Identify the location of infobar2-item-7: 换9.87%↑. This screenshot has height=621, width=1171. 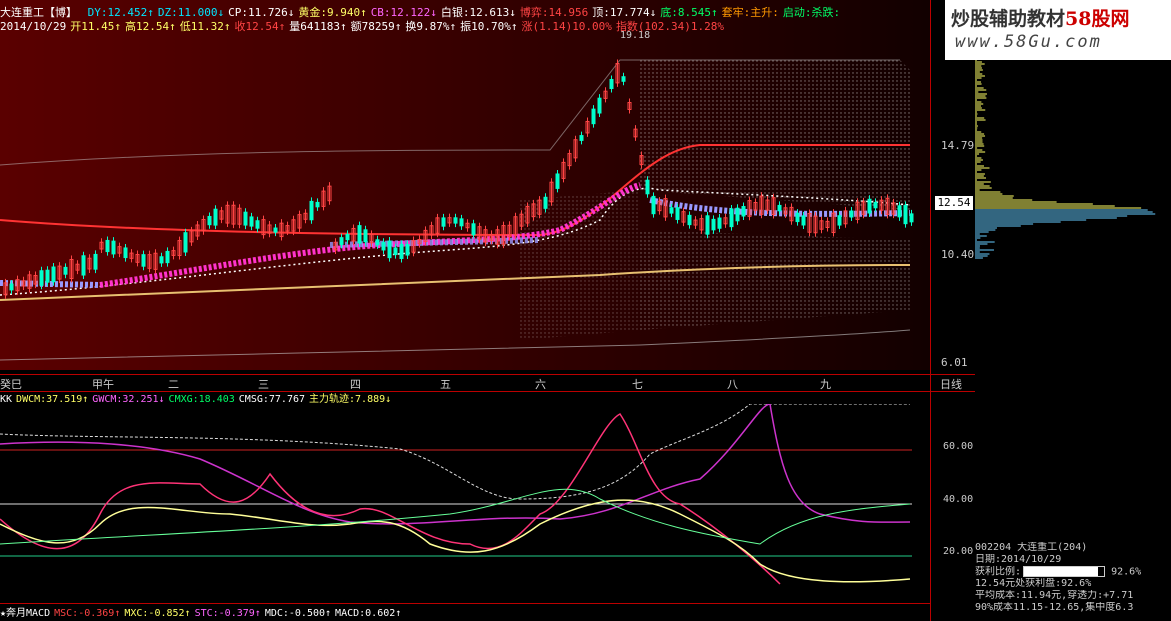
(431, 26).